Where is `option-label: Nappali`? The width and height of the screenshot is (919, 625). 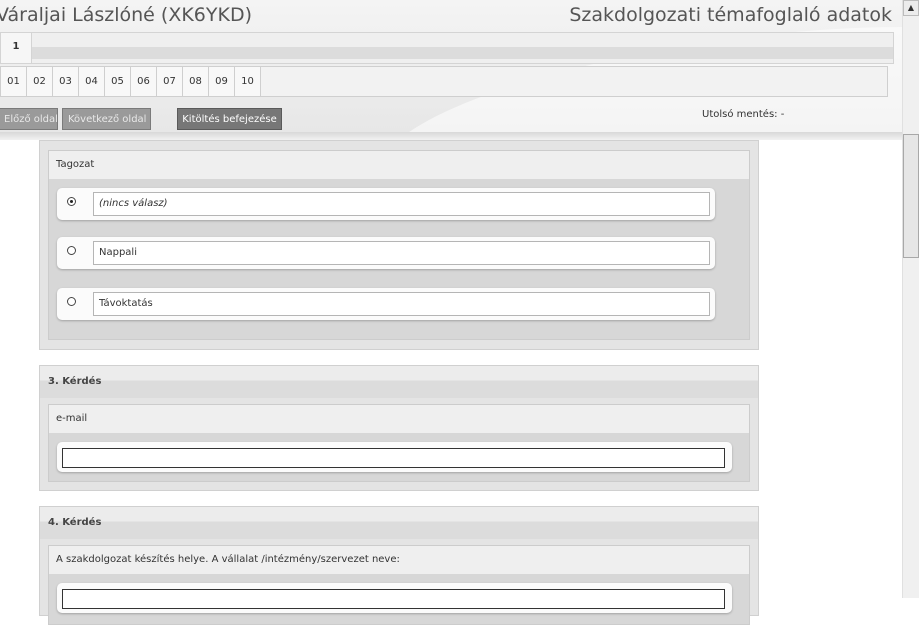
option-label: Nappali is located at coordinates (401, 253).